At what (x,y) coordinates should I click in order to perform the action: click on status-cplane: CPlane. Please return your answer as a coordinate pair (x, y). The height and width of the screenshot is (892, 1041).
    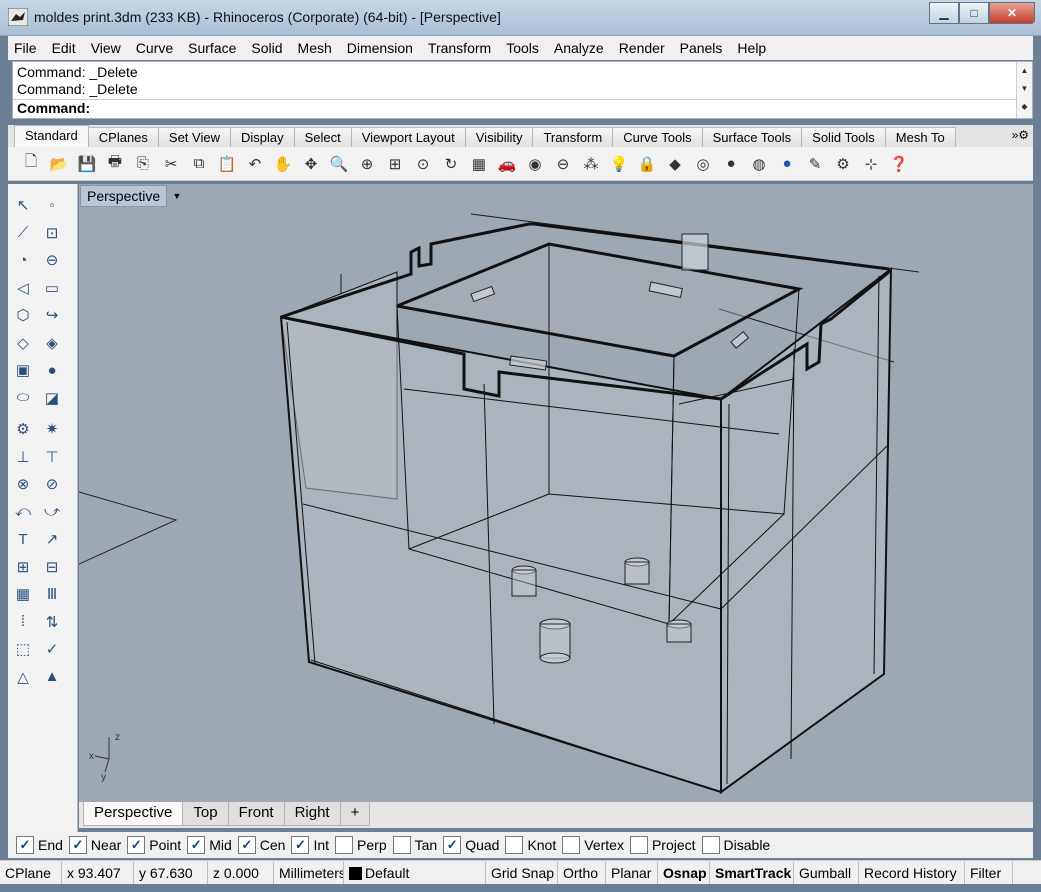
    Looking at the image, I should click on (31, 872).